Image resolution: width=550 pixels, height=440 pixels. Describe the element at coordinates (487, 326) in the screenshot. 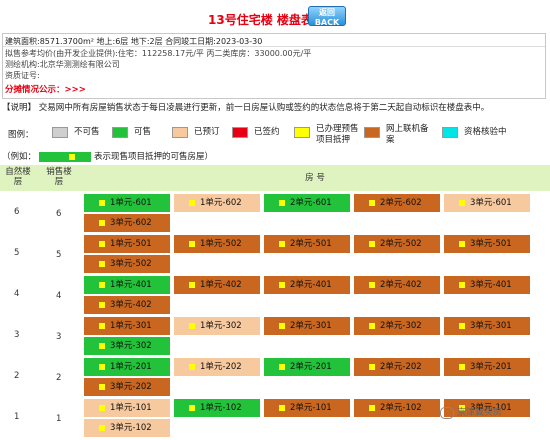

I see `room-cell: 3单元-301` at that location.